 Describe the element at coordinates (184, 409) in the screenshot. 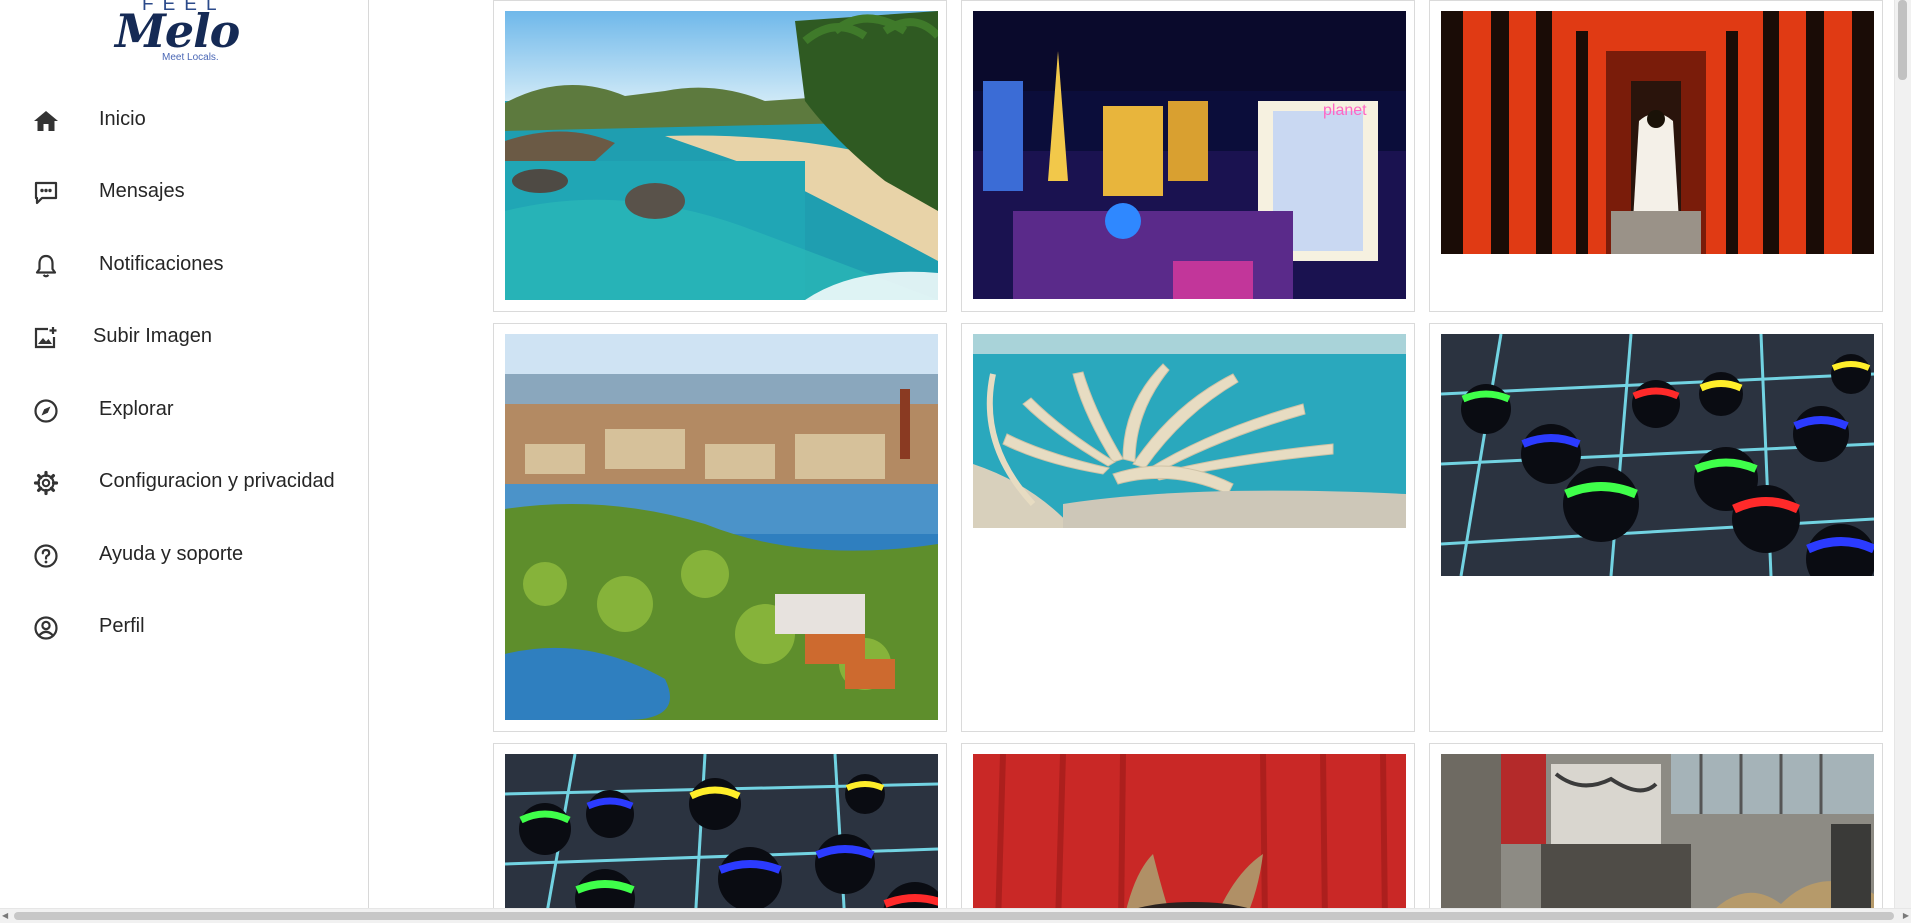

I see `nav-item-explorar: Explorar` at that location.